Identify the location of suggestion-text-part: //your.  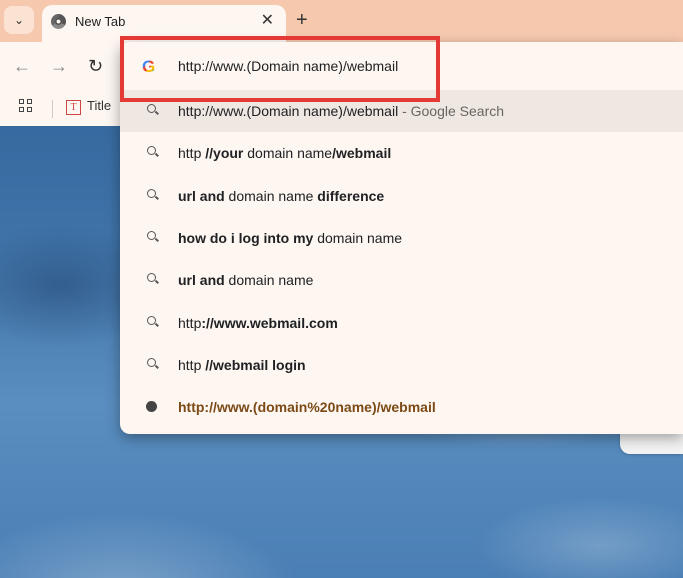
(224, 153).